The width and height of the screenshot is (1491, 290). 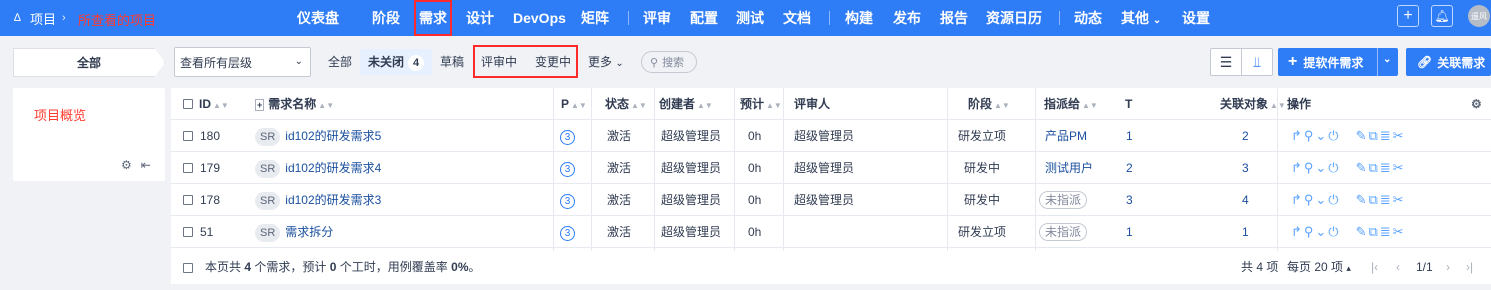 I want to click on create-requirement-button: + 提软件需求 ⌄, so click(x=1338, y=62).